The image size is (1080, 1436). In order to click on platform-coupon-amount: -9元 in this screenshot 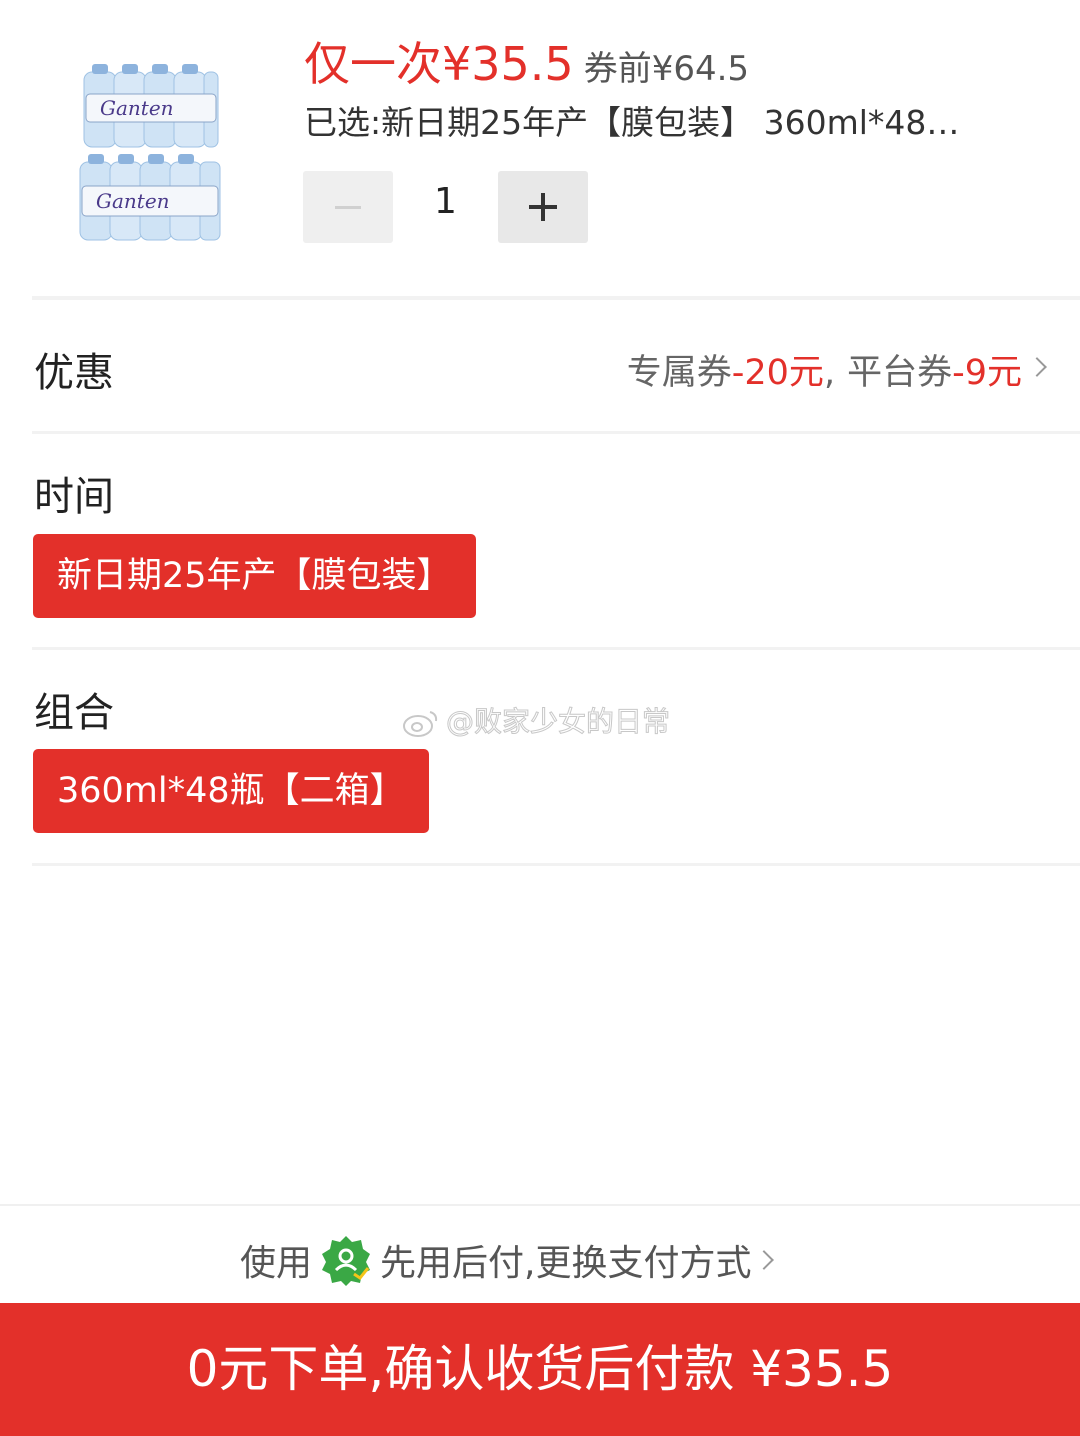, I will do `click(987, 373)`.